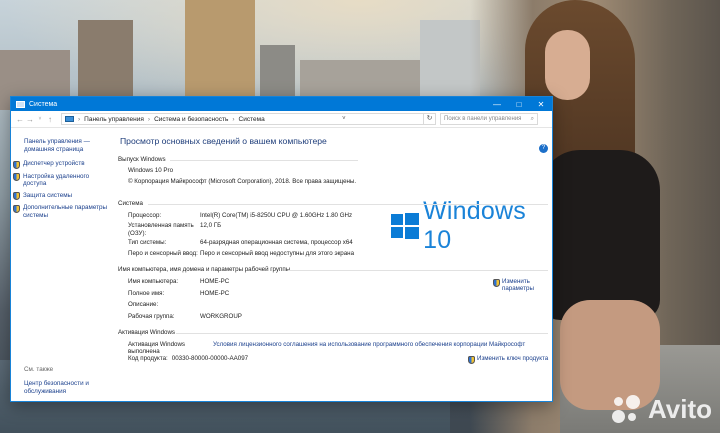  I want to click on row-label: Описание:, so click(143, 304).